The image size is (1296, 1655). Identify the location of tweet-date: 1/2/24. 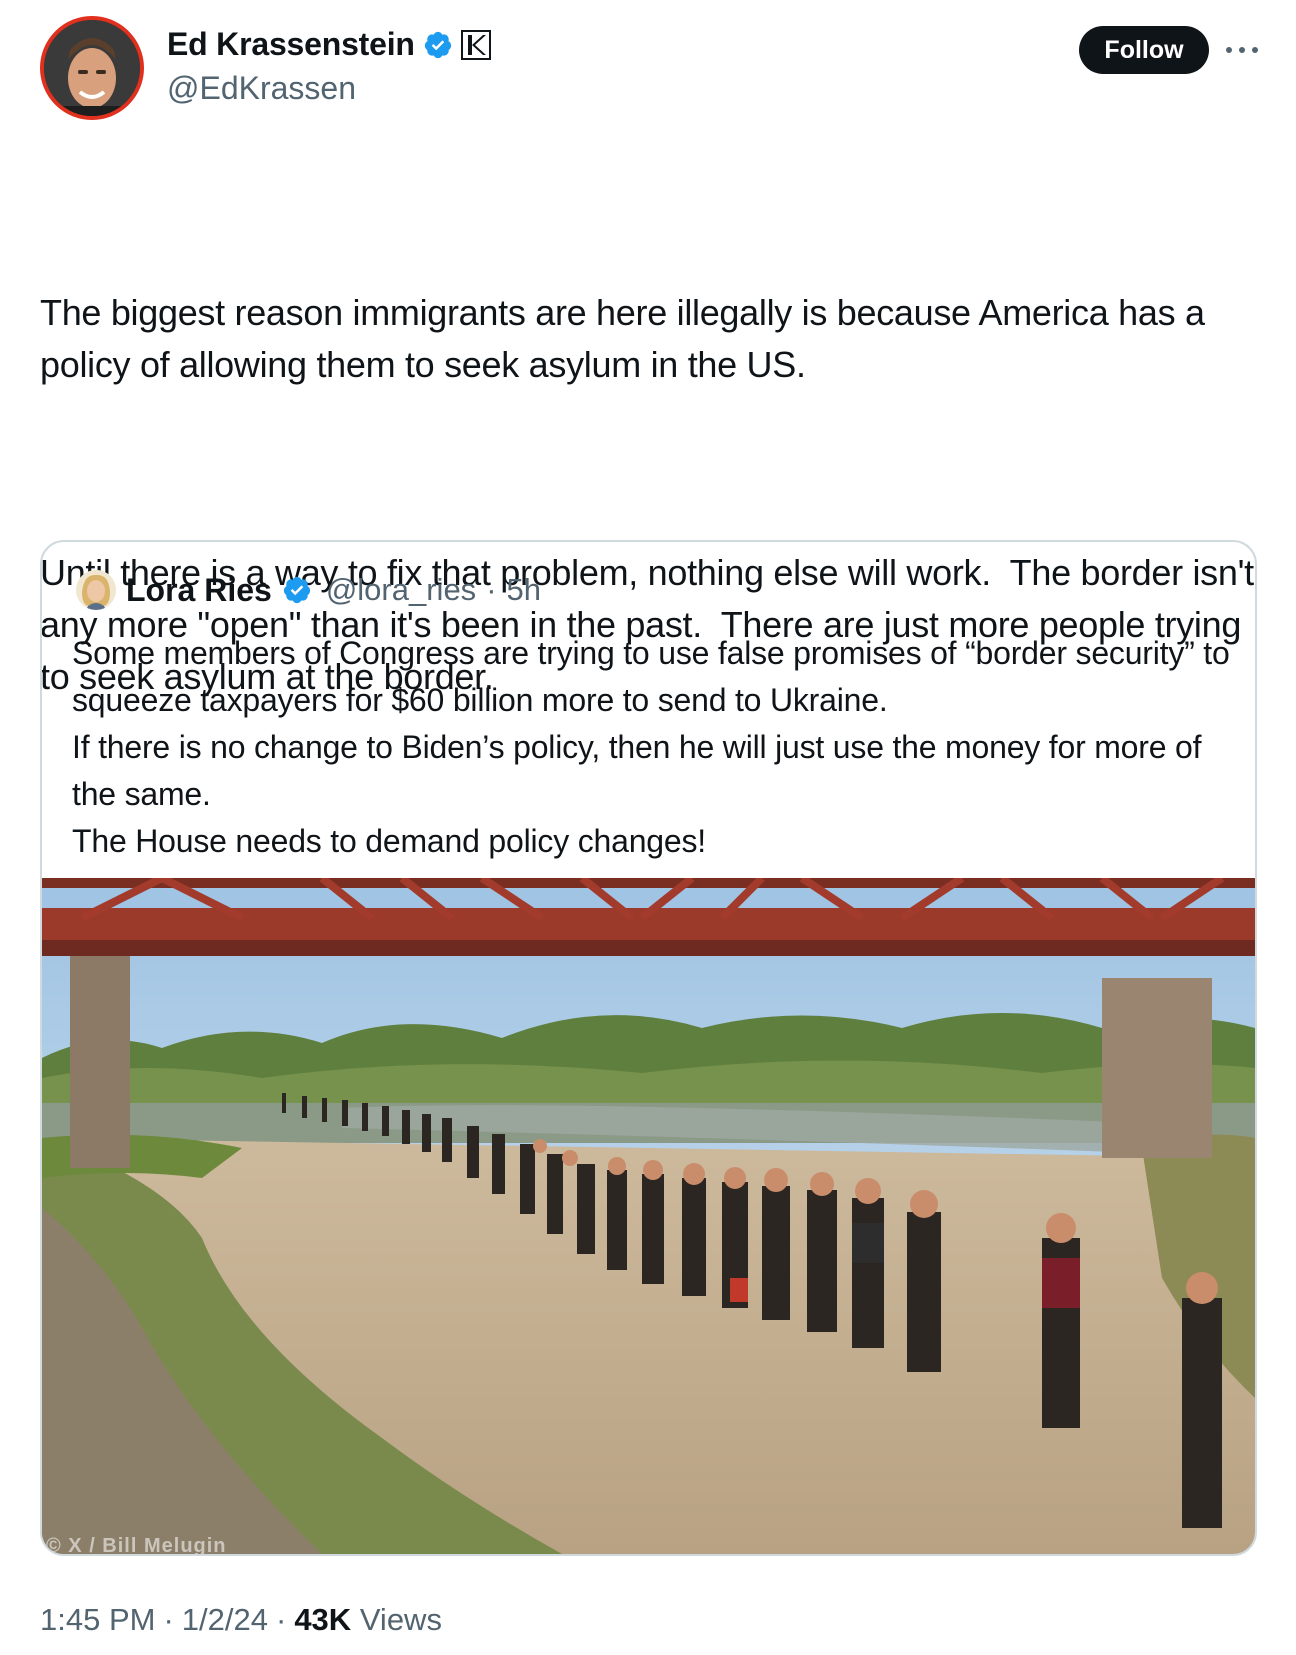
(225, 1620).